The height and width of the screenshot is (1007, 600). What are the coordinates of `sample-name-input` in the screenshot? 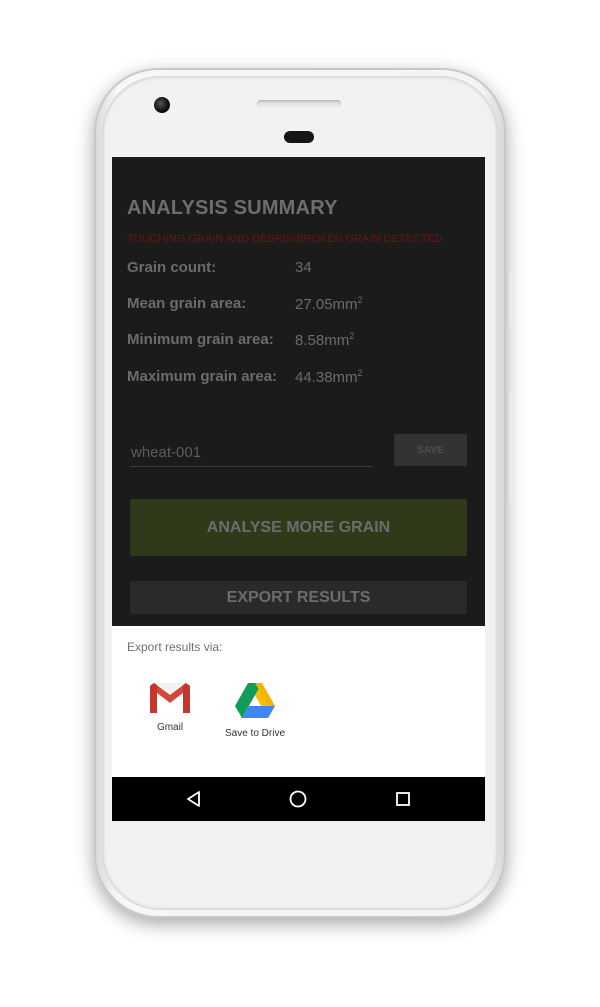 It's located at (251, 453).